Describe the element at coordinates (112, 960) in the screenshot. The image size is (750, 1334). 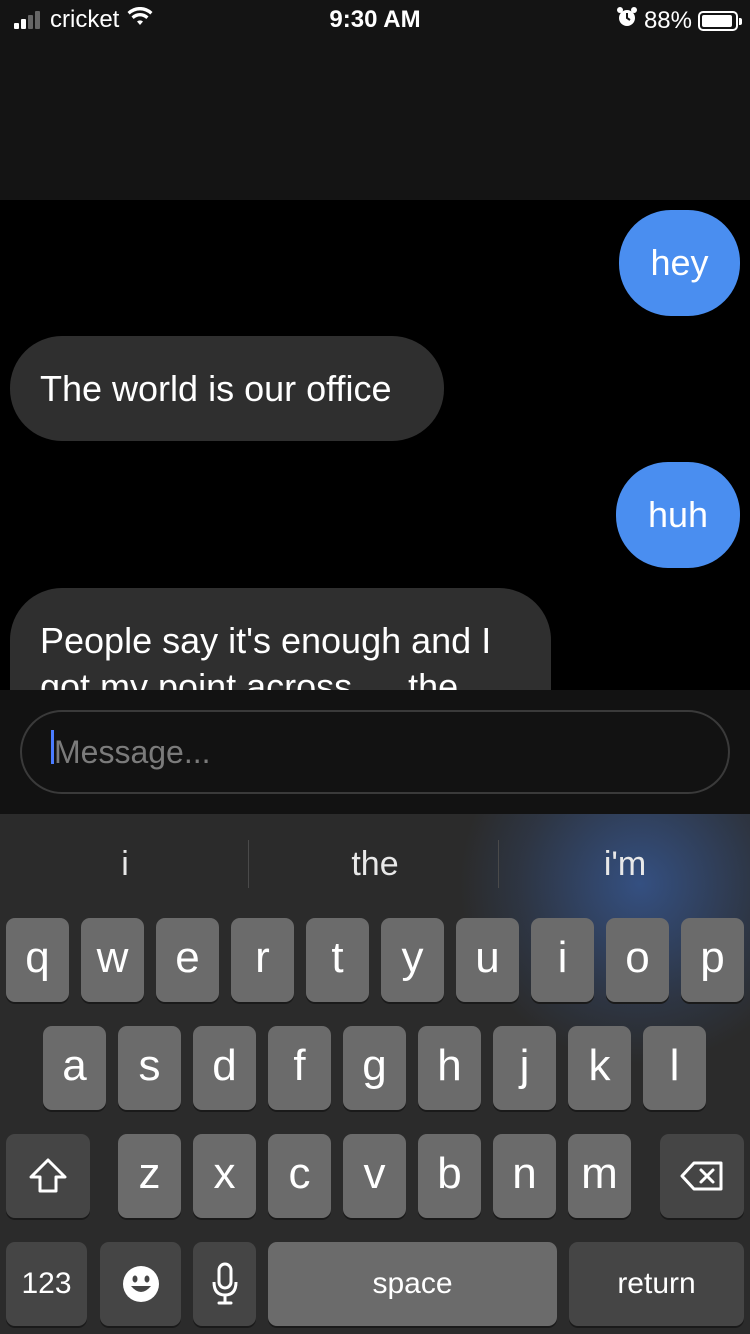
I see `key-w: w` at that location.